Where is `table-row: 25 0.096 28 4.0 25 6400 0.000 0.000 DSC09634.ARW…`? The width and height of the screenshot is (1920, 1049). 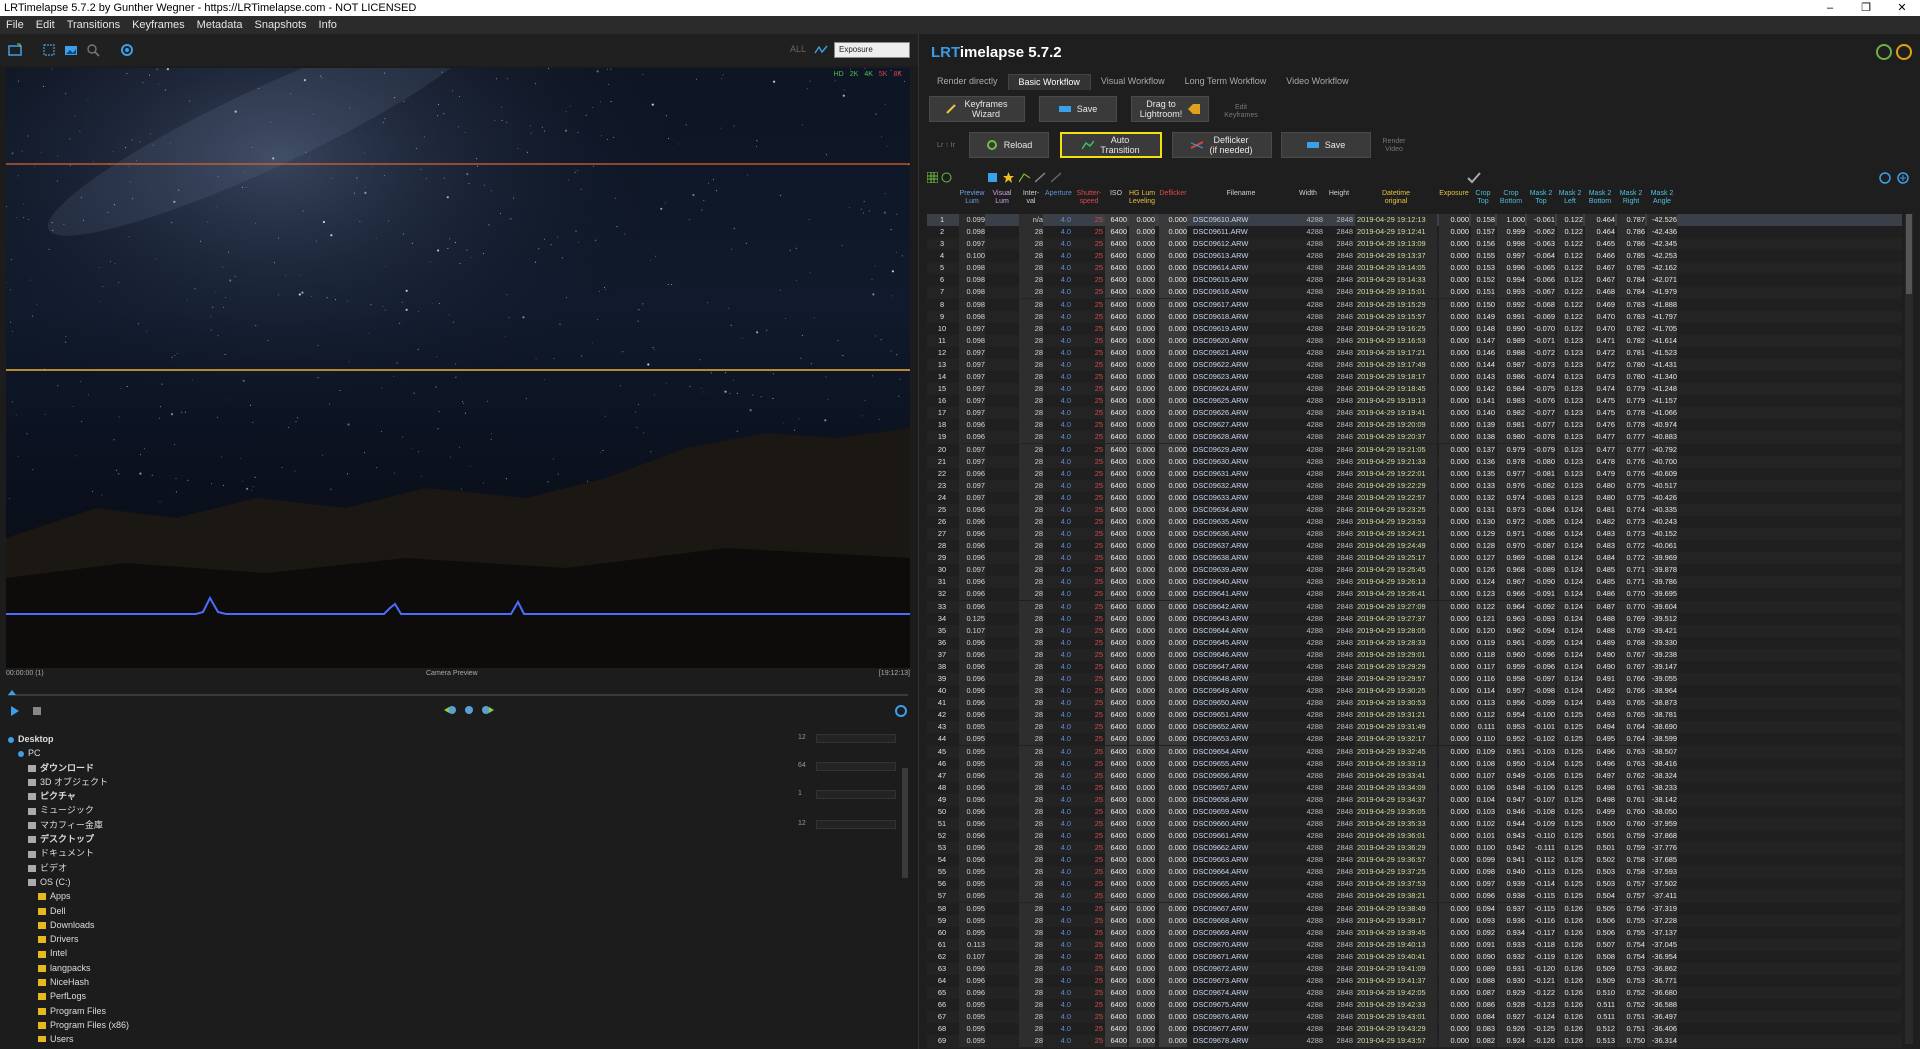 table-row: 25 0.096 28 4.0 25 6400 0.000 0.000 DSC09634.ARW… is located at coordinates (1414, 509).